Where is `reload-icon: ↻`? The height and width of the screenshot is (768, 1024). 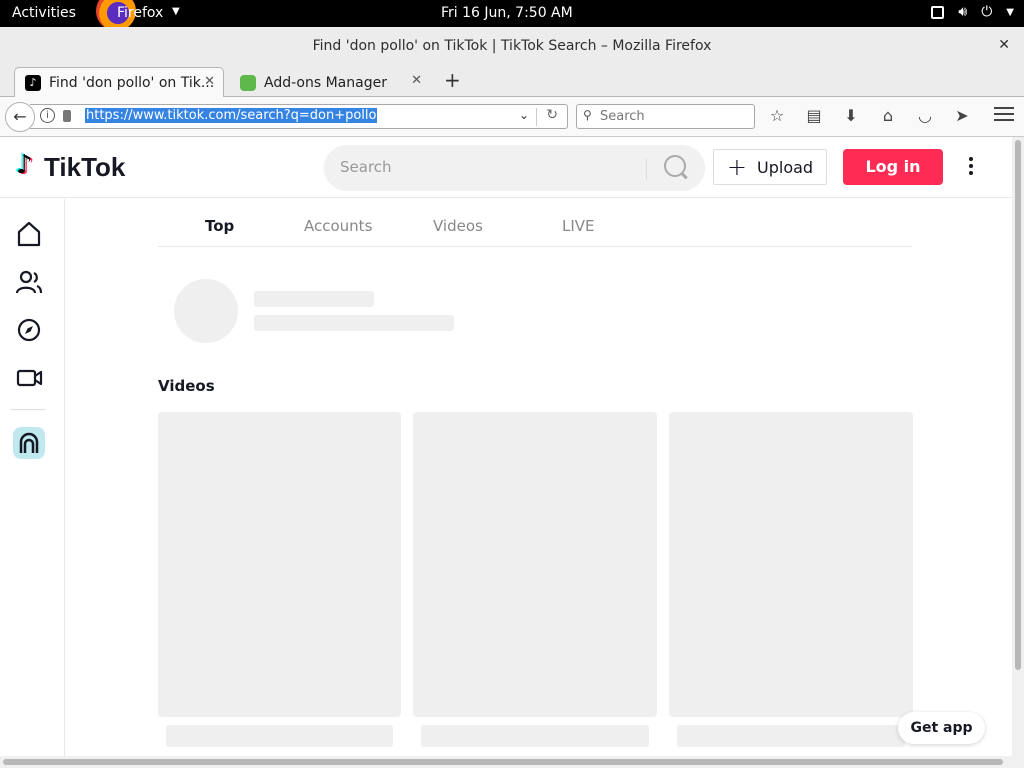
reload-icon: ↻ is located at coordinates (552, 115).